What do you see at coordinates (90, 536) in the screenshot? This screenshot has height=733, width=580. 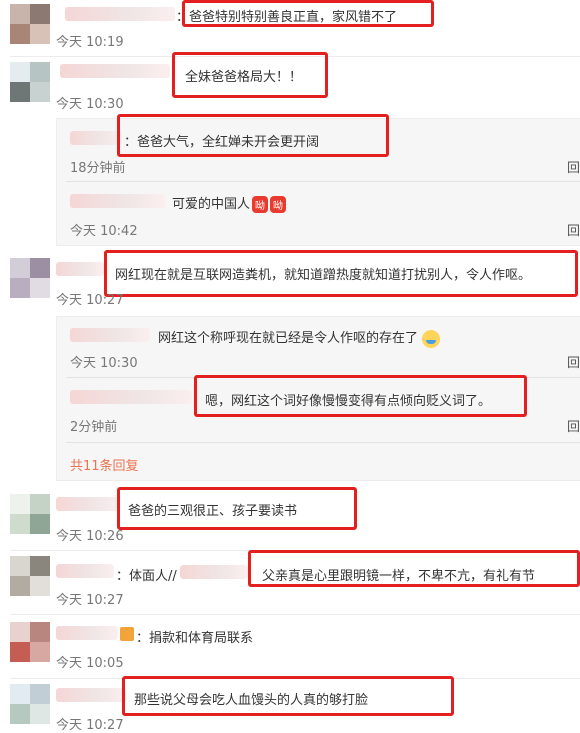 I see `timestamp: 今天 10:26` at bounding box center [90, 536].